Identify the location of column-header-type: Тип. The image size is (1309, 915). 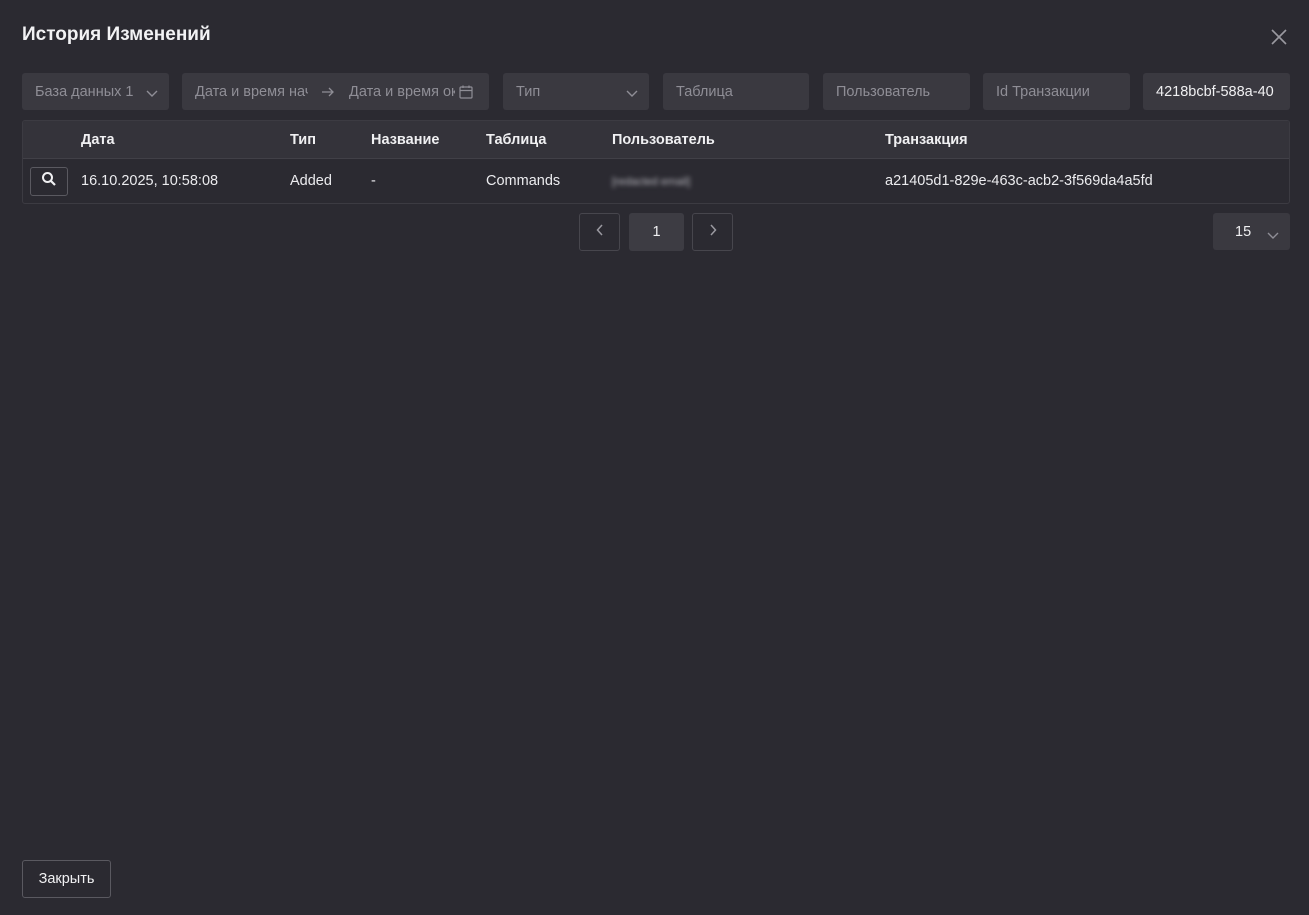
(303, 140).